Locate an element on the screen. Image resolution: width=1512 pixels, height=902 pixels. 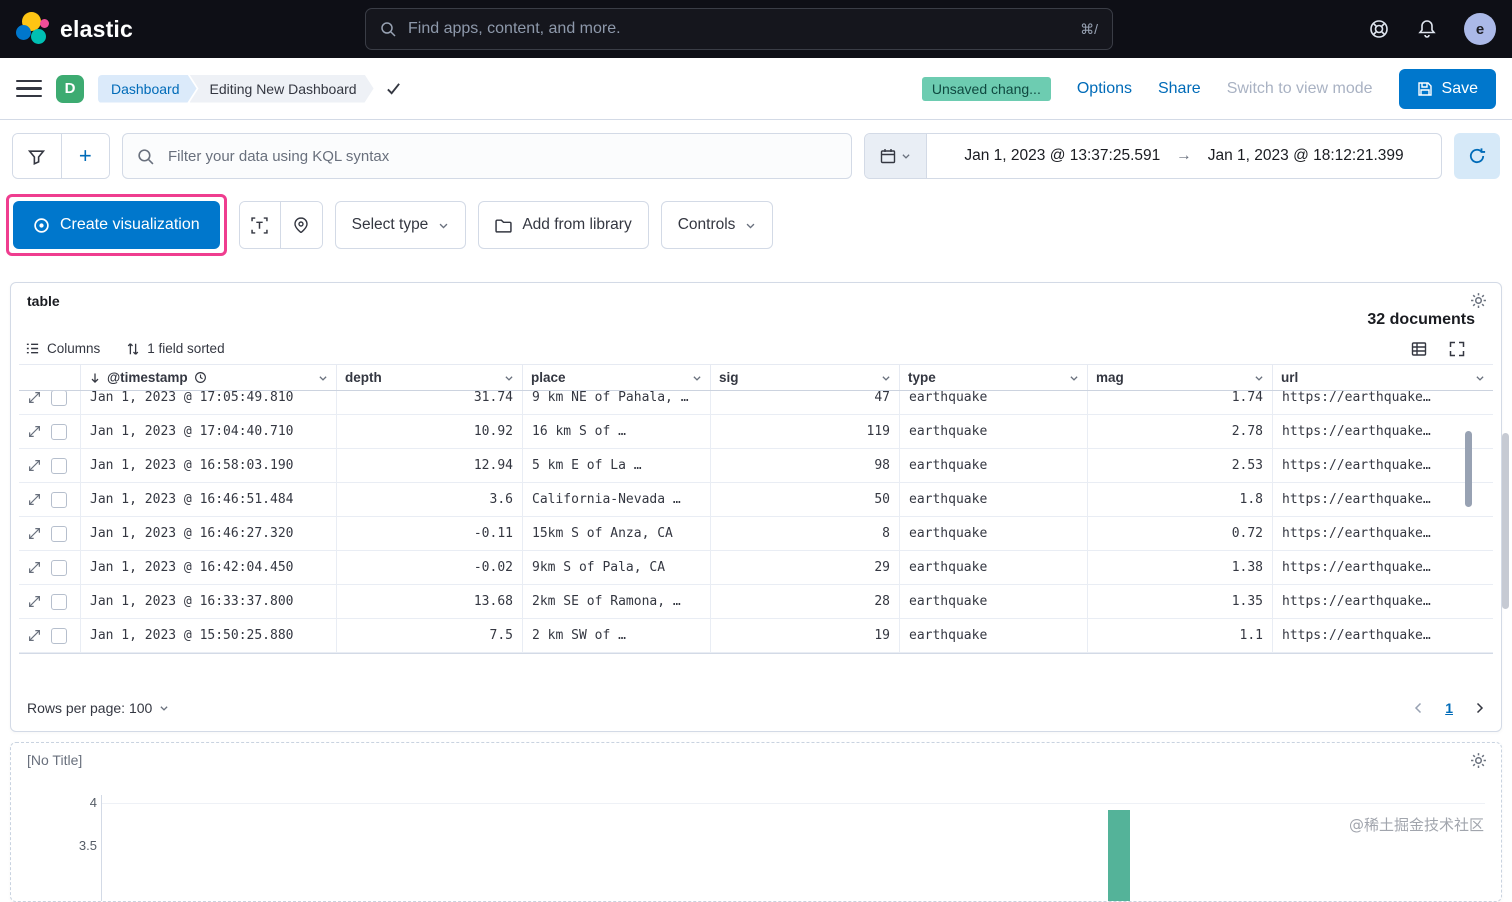
refresh-button is located at coordinates (1477, 156).